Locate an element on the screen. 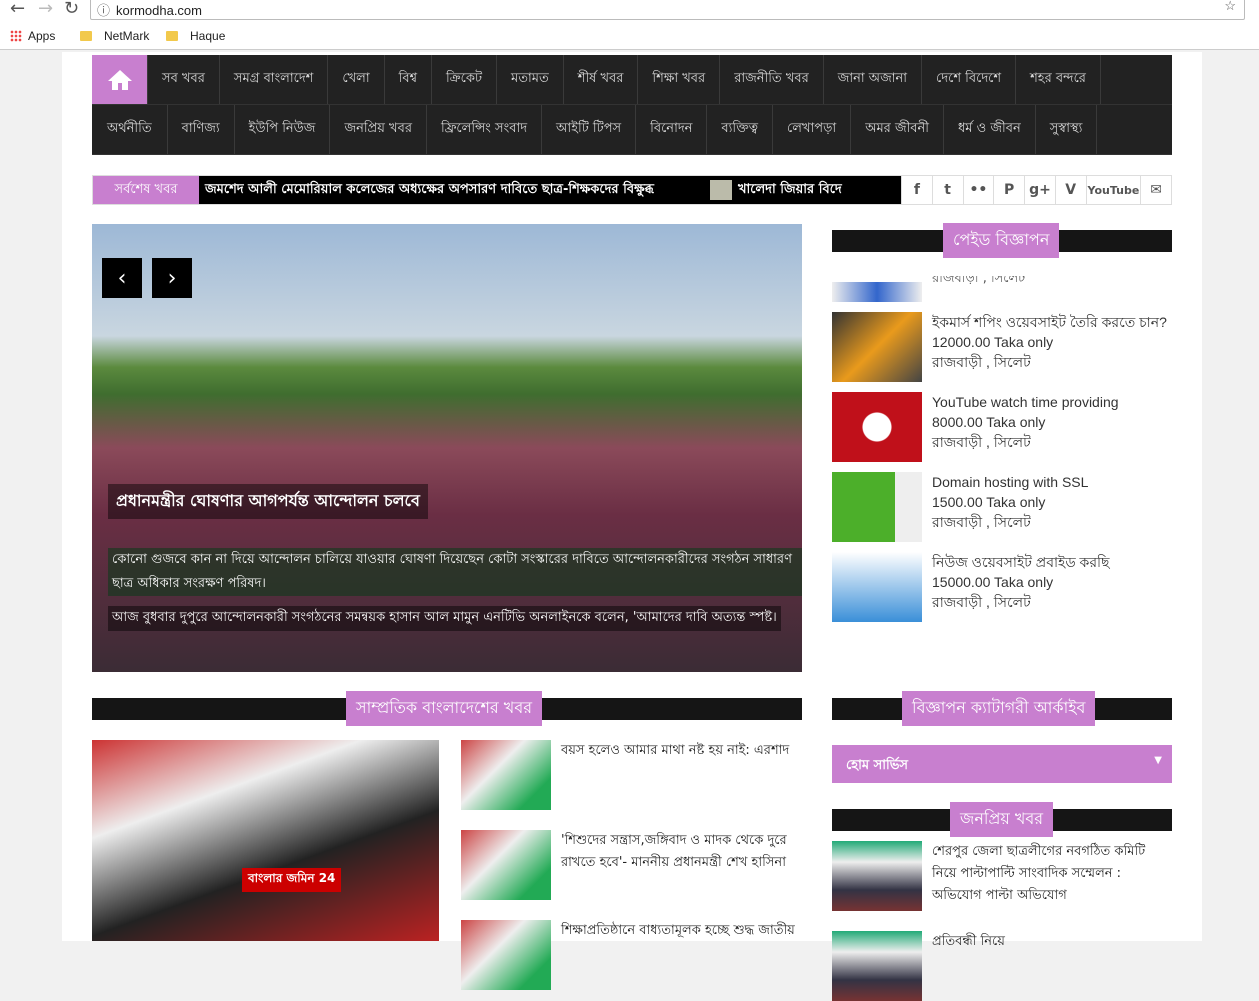  social-icon-4: g+ is located at coordinates (1039, 190).